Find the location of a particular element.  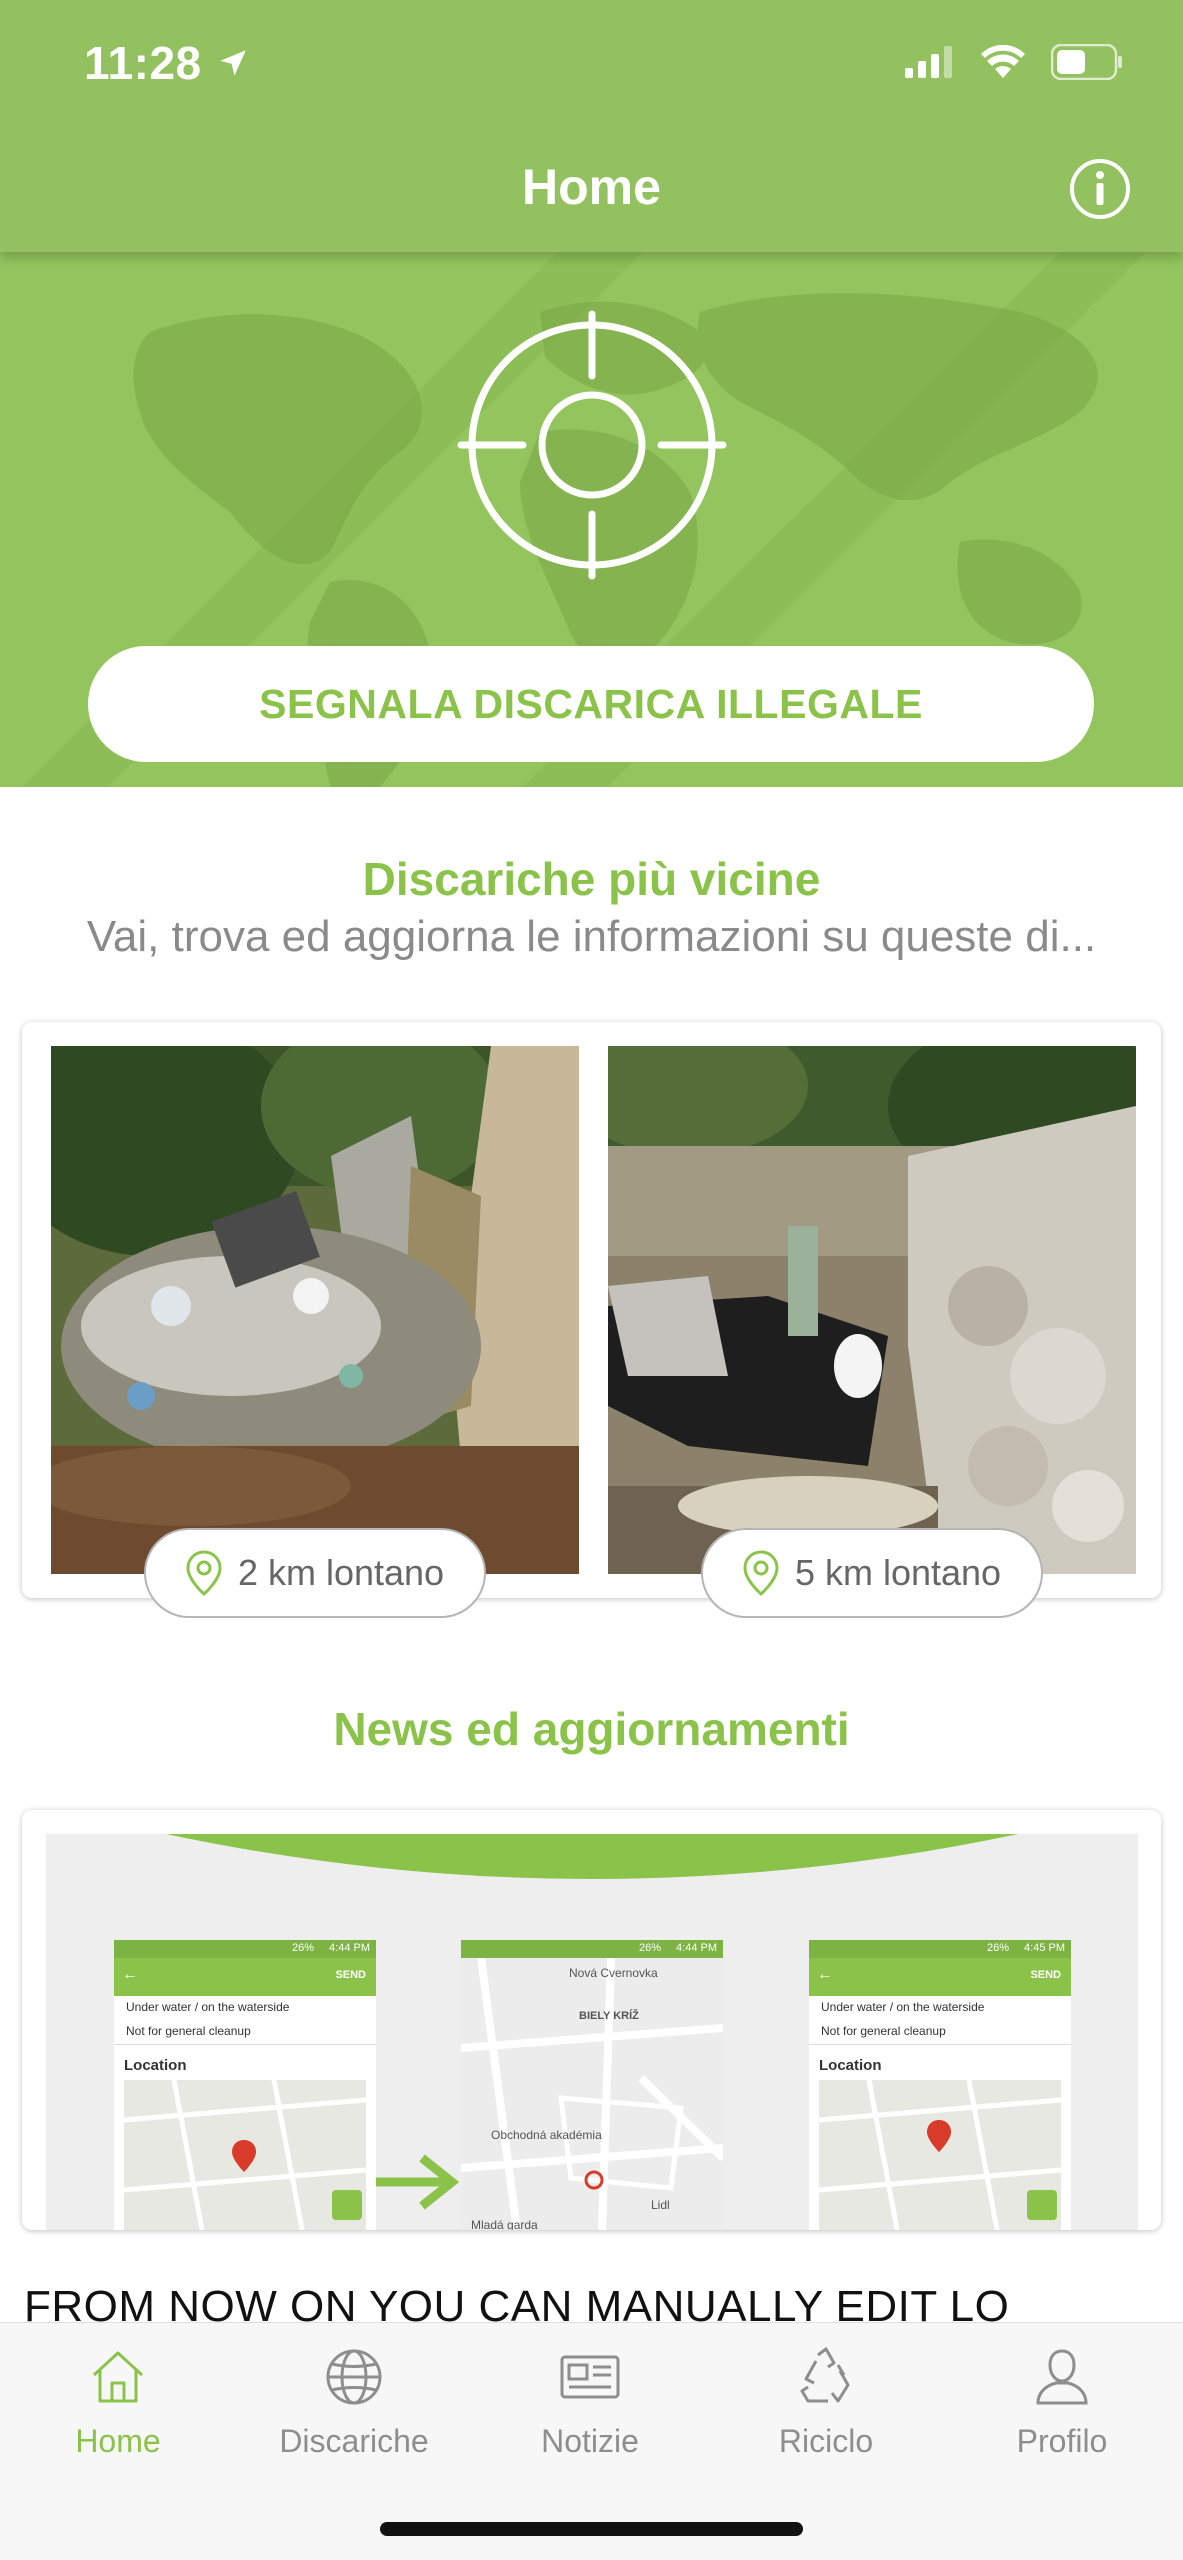

map-place-label: Lidl is located at coordinates (660, 2205).